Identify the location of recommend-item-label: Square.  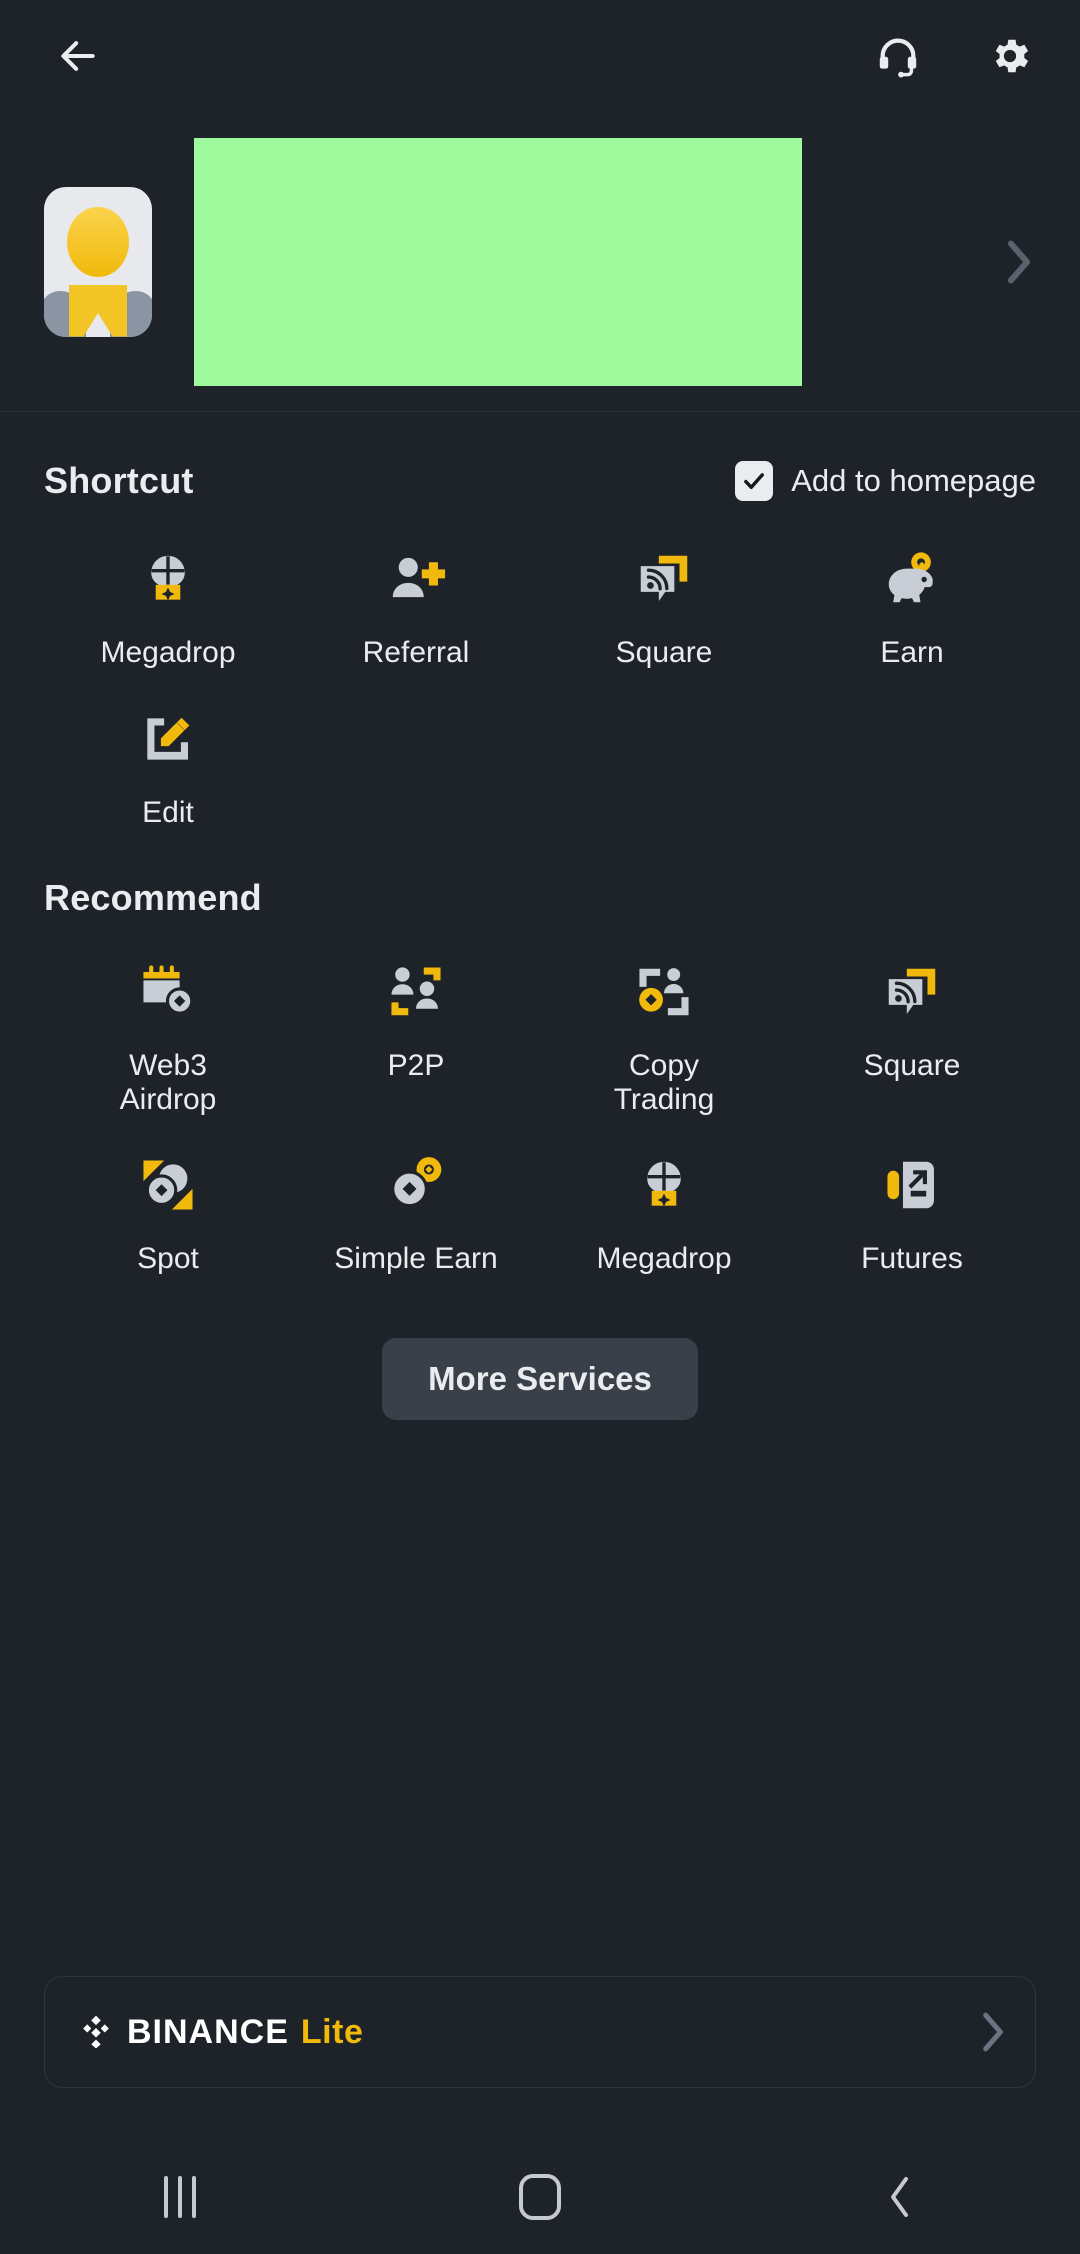
(912, 1066).